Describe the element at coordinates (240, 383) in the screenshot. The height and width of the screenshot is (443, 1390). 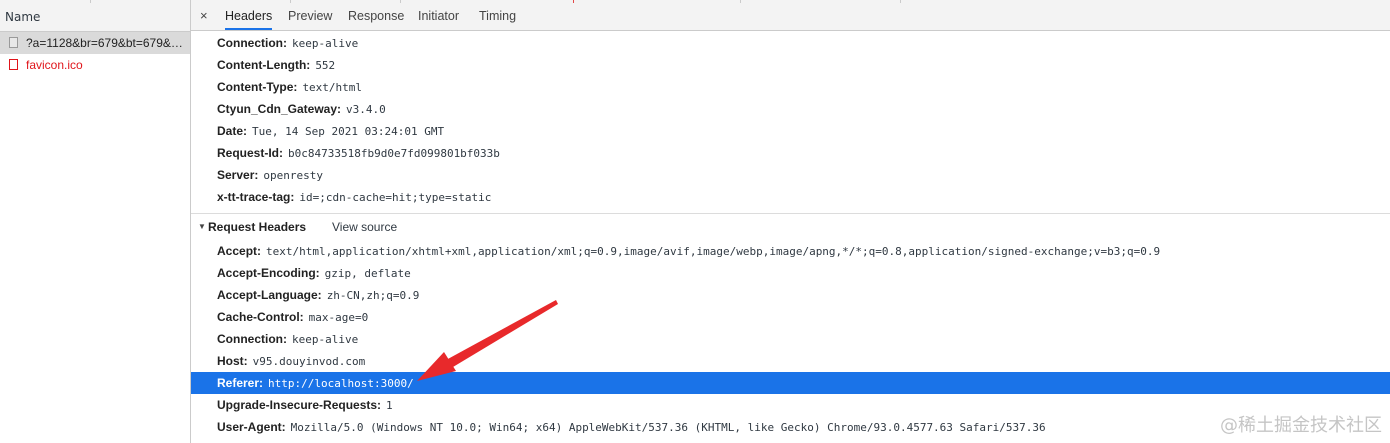
I see `header-name: Referer:` at that location.